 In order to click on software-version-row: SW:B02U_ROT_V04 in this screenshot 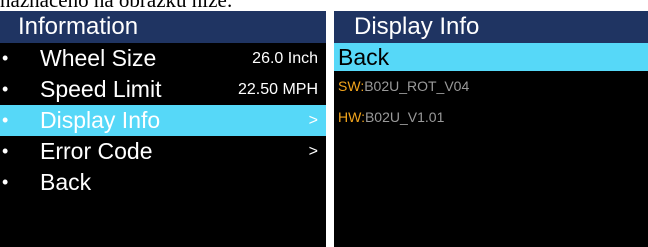, I will do `click(491, 86)`.